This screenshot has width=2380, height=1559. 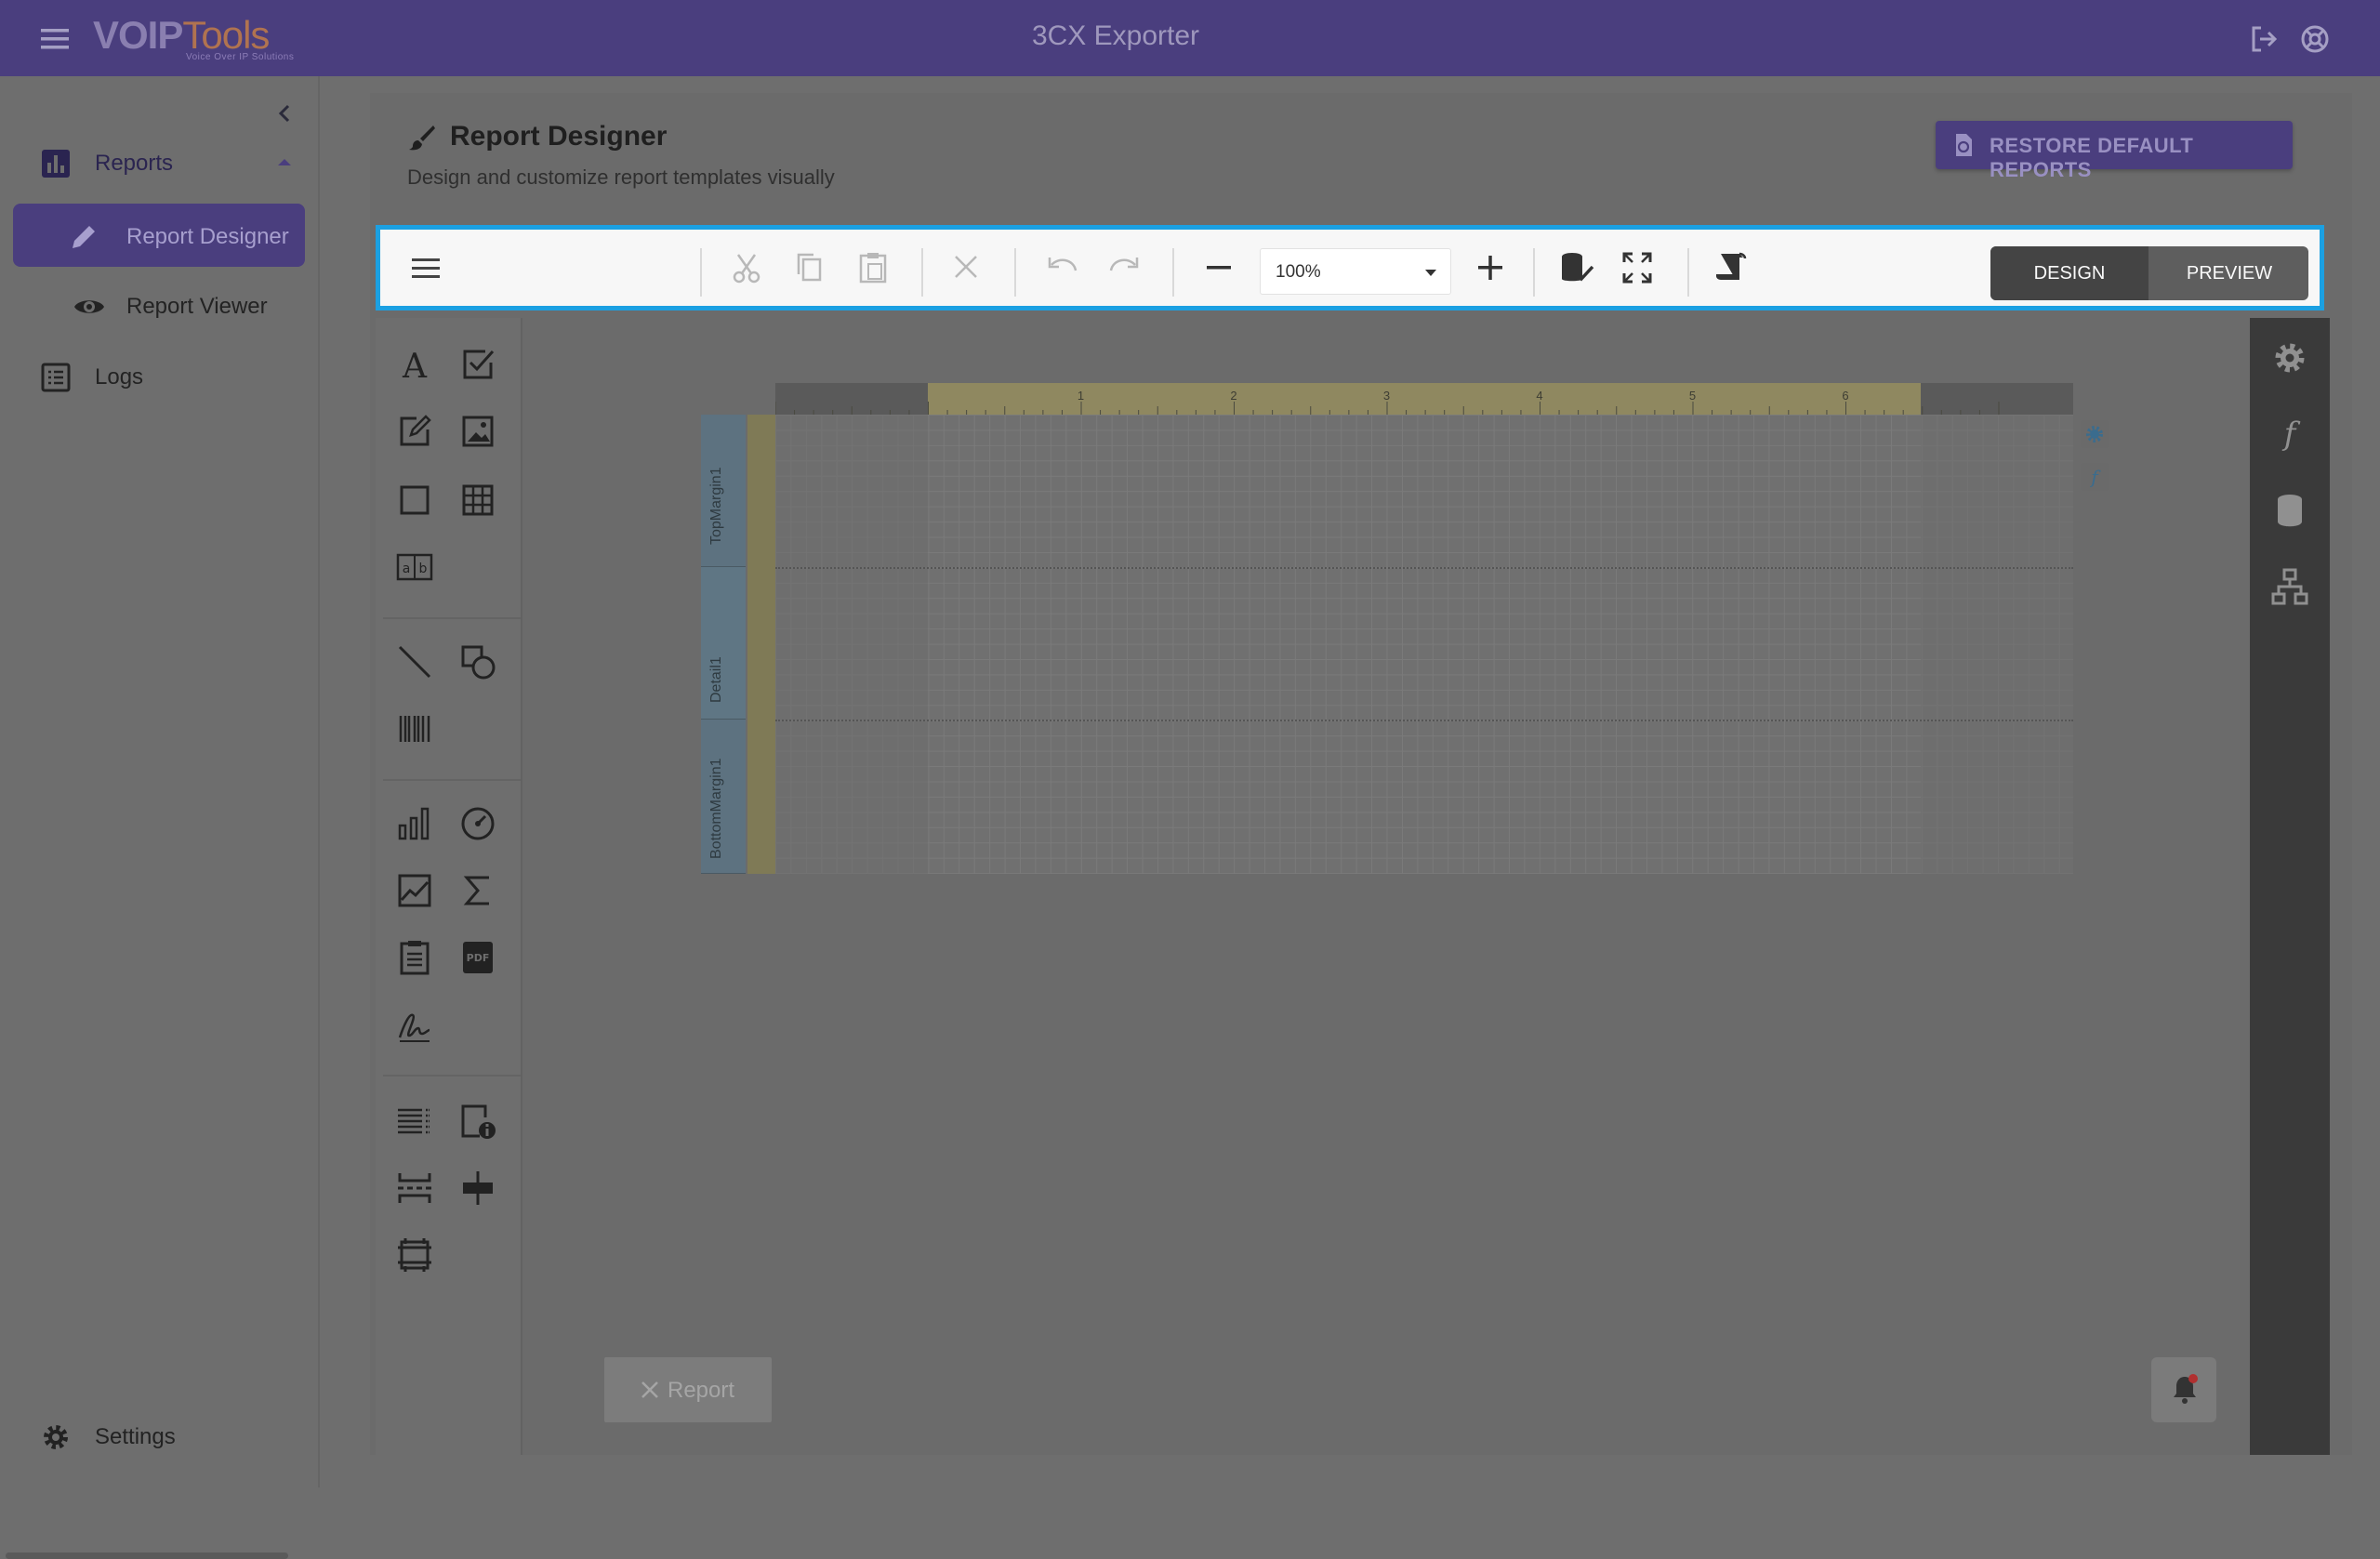 What do you see at coordinates (1963, 145) in the screenshot?
I see `file-restore-icon` at bounding box center [1963, 145].